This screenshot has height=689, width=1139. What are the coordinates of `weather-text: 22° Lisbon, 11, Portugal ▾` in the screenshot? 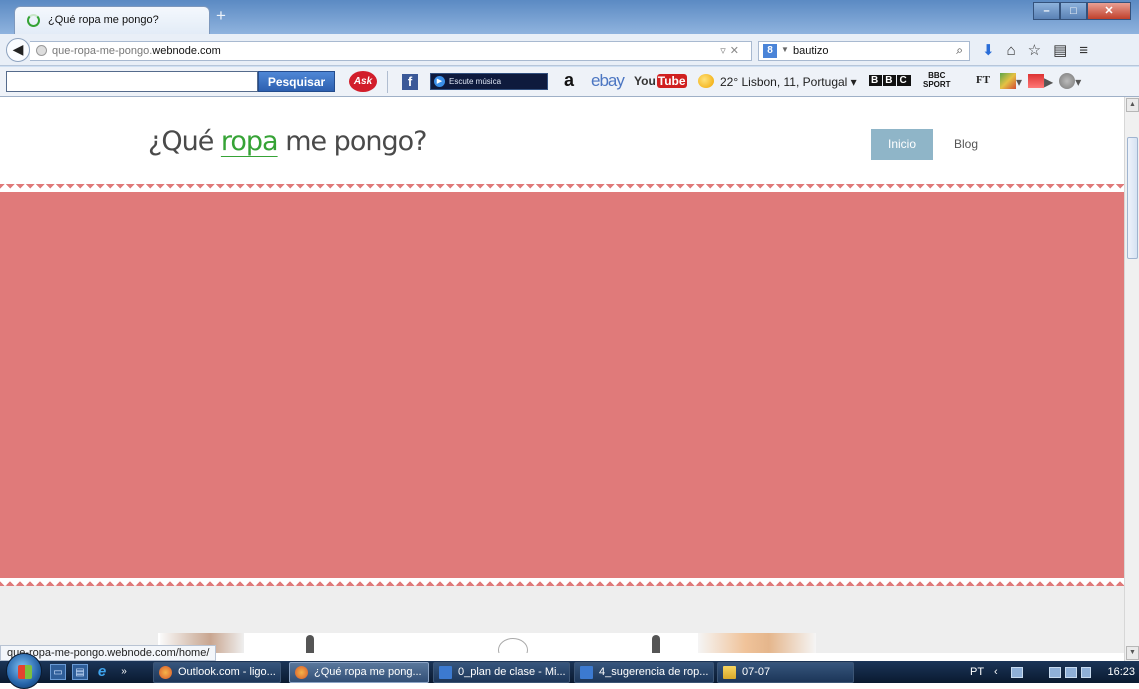 It's located at (788, 82).